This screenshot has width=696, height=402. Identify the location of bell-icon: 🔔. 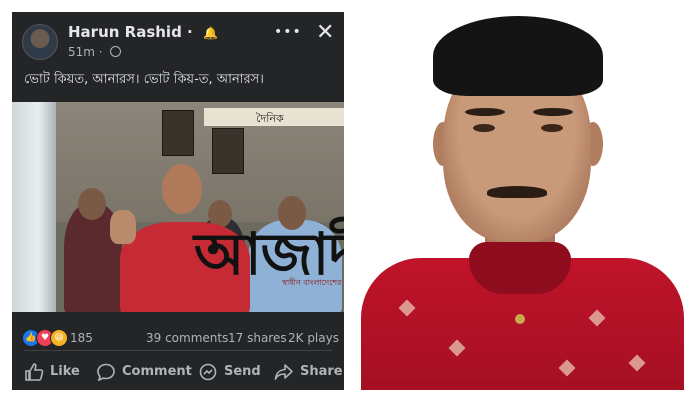
(210, 33).